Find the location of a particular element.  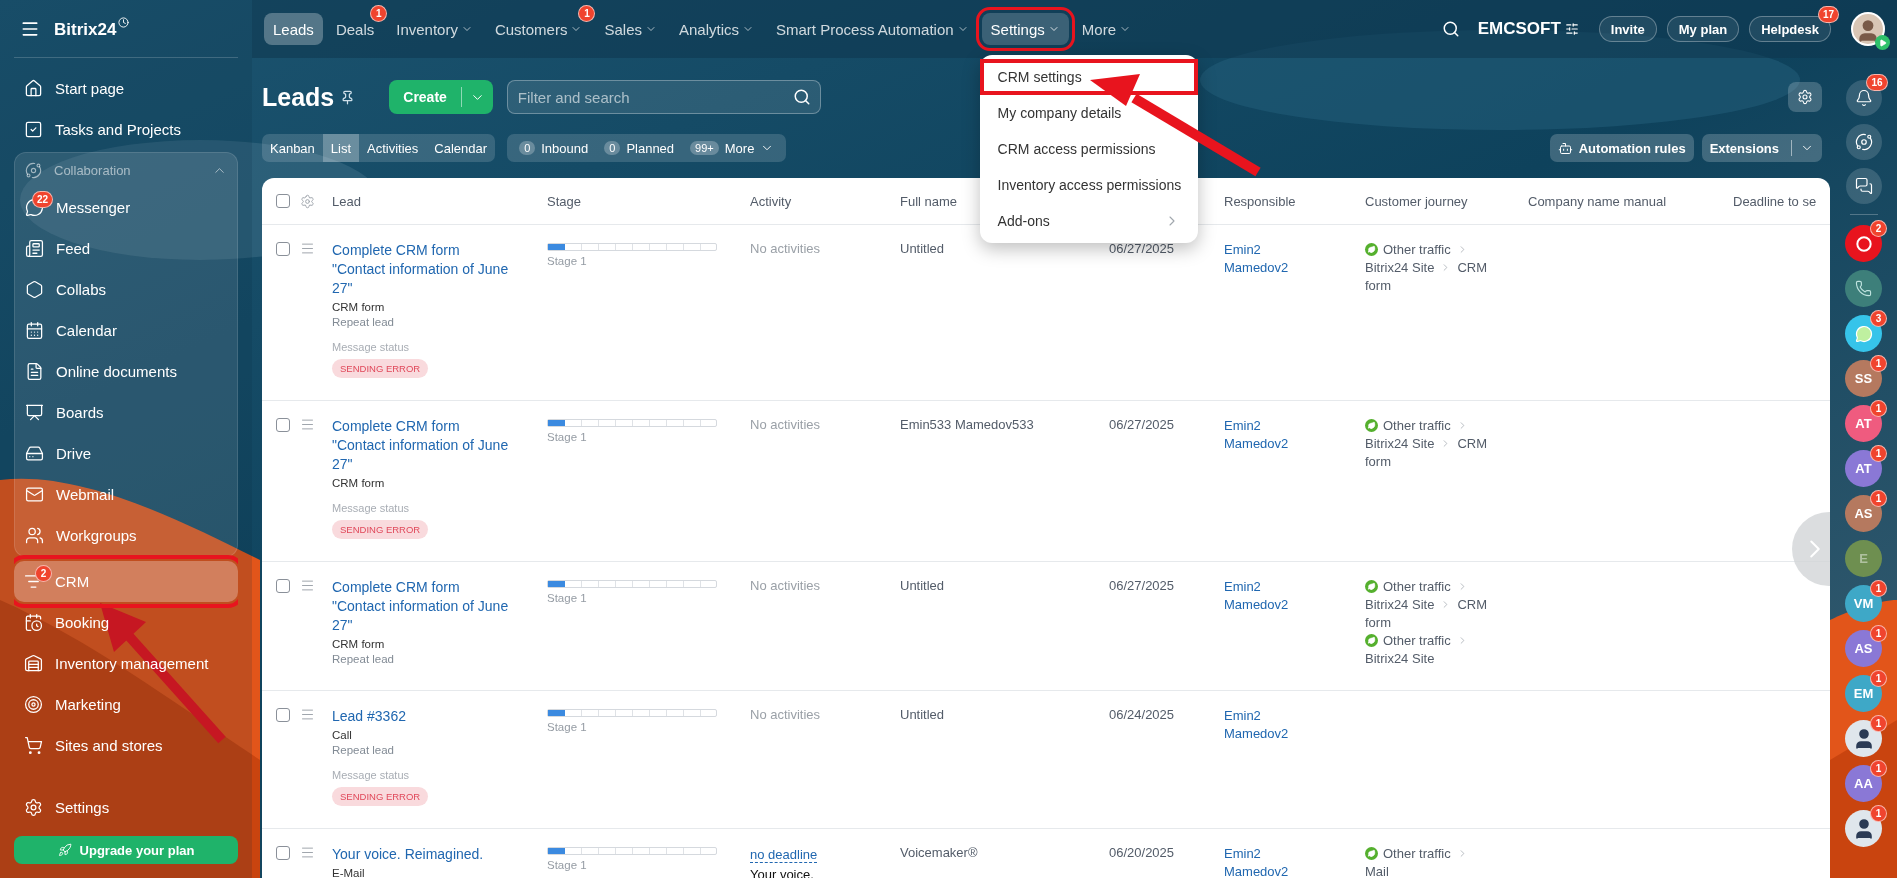

header-button: My plan is located at coordinates (1703, 29).